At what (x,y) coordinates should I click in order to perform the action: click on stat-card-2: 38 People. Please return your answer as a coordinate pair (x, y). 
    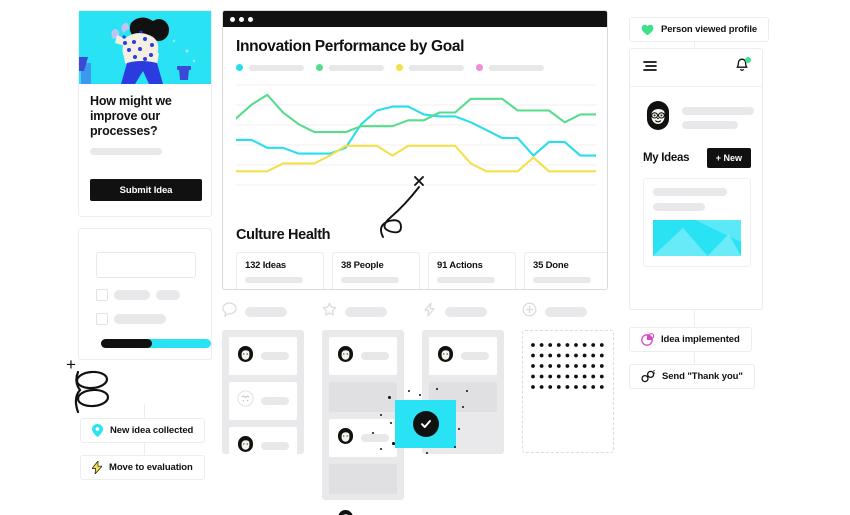
    Looking at the image, I should click on (376, 270).